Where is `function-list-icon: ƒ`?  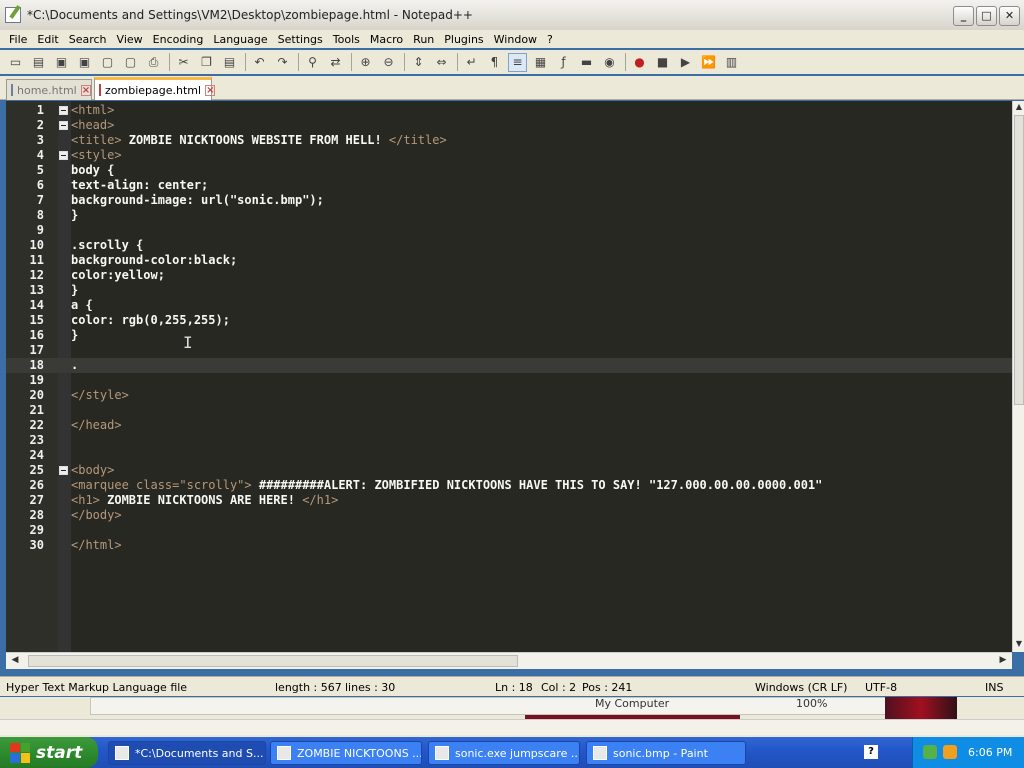 function-list-icon: ƒ is located at coordinates (563, 62).